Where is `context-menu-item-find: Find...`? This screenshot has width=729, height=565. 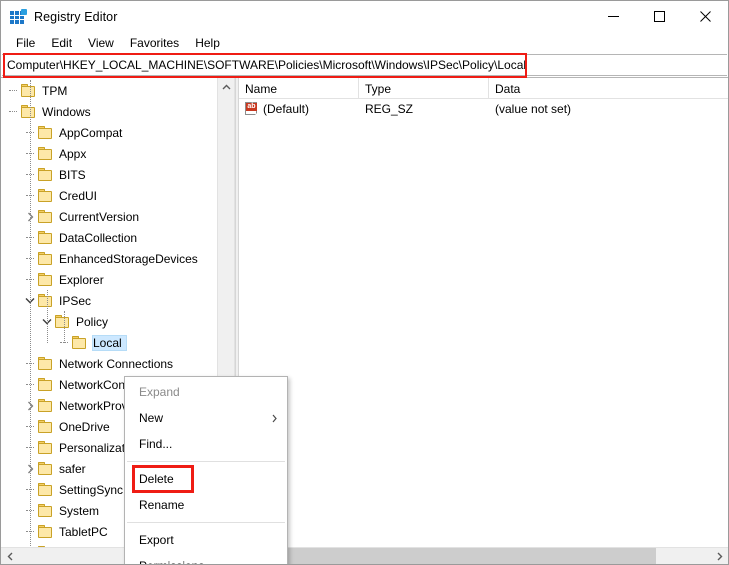
context-menu-item-find: Find... is located at coordinates (206, 444).